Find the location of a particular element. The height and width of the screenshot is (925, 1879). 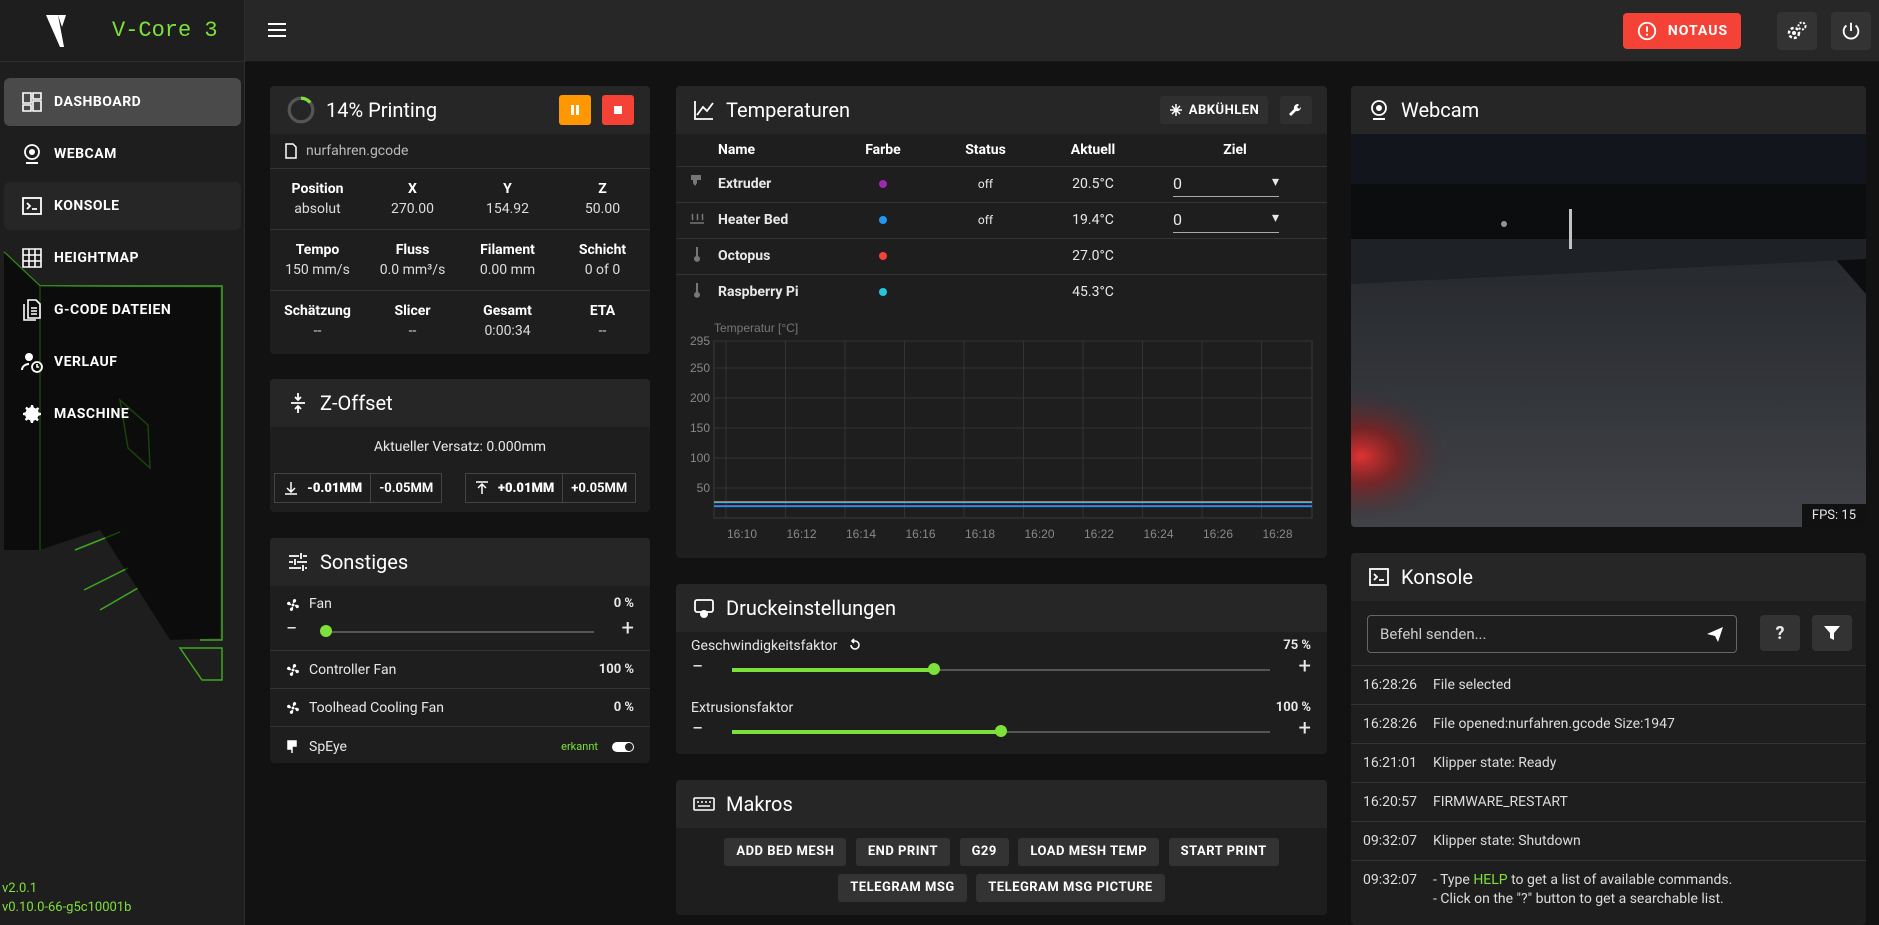

nav-label: MASCHINE is located at coordinates (92, 414).